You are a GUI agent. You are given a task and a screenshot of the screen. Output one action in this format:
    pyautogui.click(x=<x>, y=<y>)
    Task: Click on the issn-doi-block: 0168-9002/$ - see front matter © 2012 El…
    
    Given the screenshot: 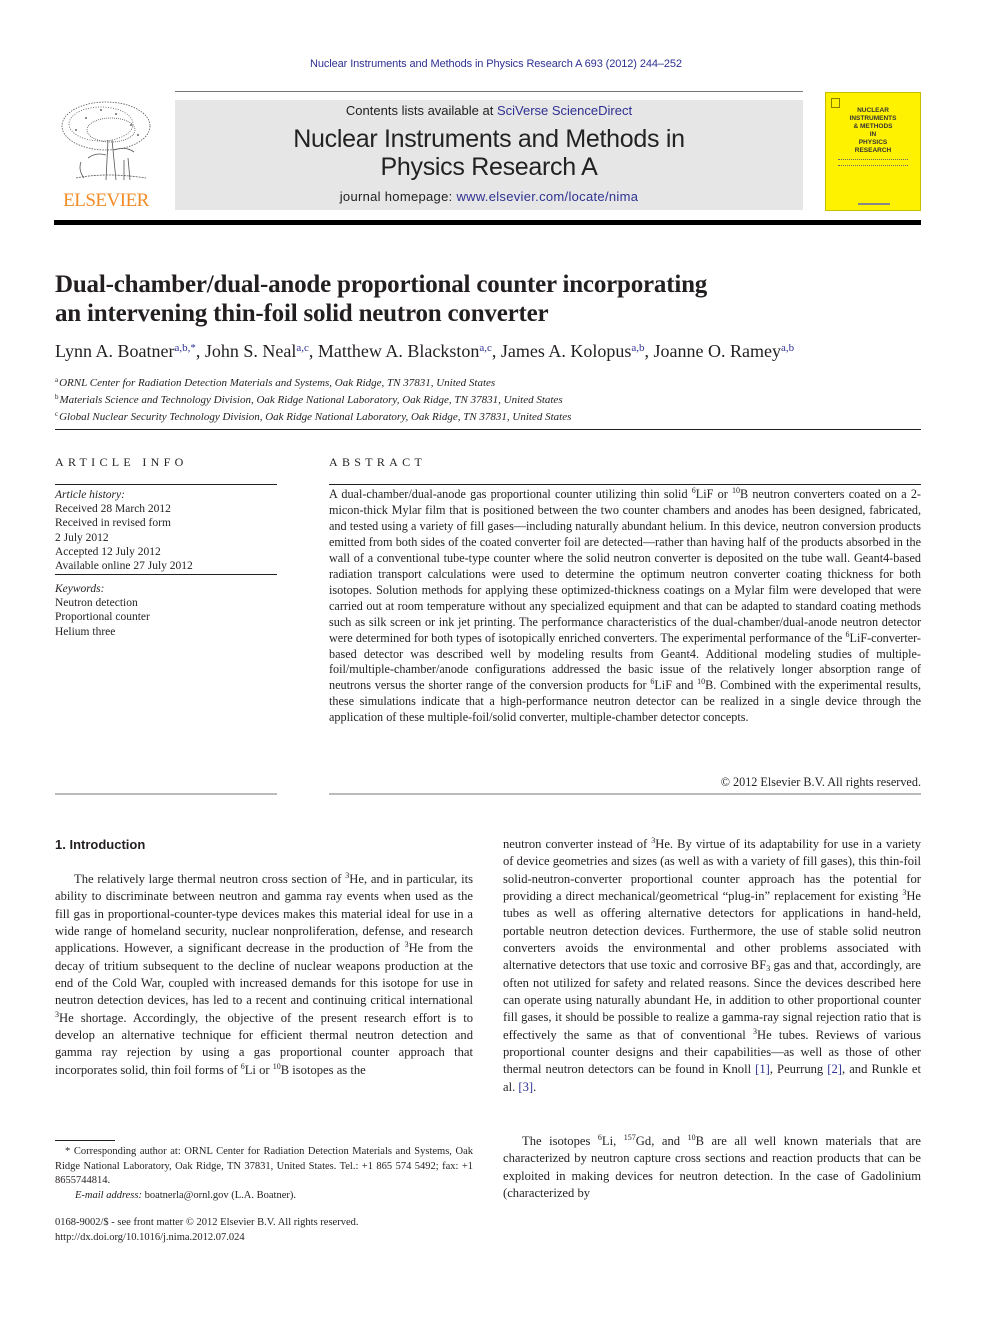 What is the action you would take?
    pyautogui.click(x=206, y=1230)
    